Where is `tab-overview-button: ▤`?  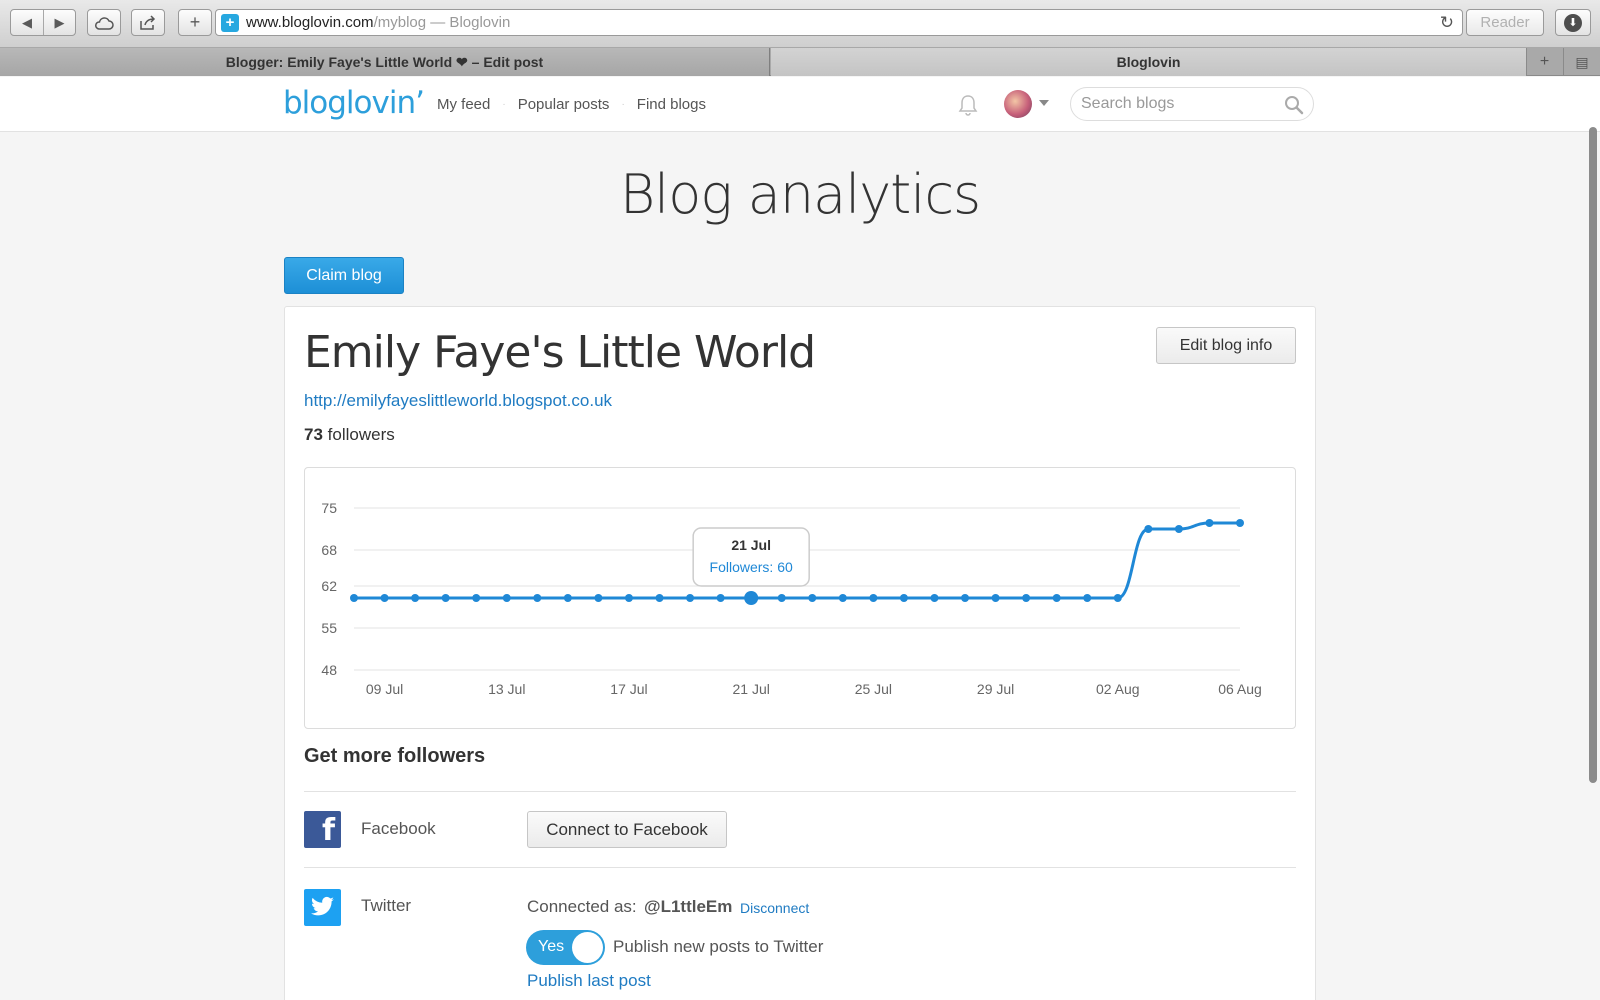
tab-overview-button: ▤ is located at coordinates (1581, 62).